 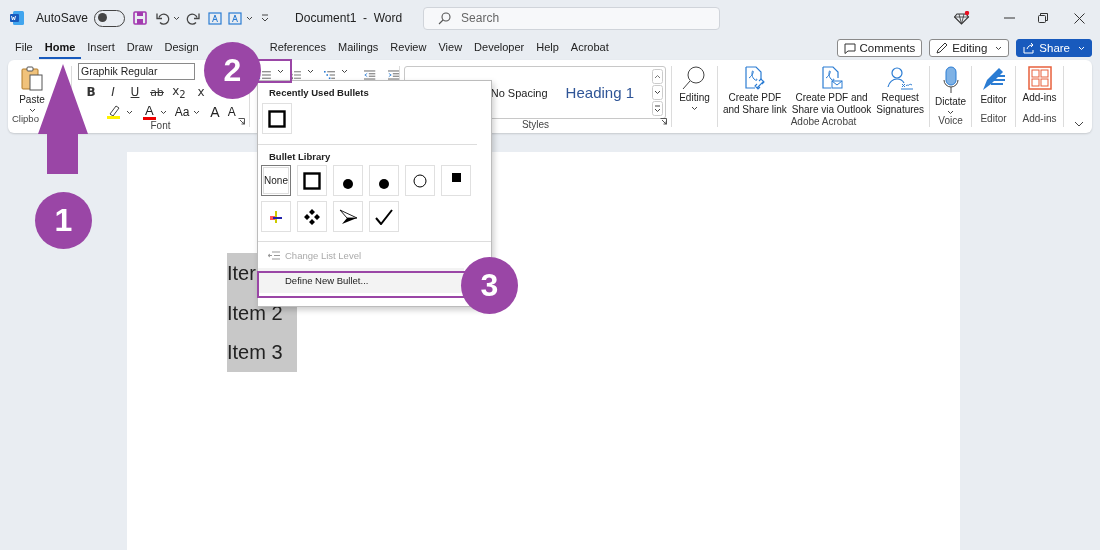 I want to click on editor-button: Editor, so click(x=993, y=100).